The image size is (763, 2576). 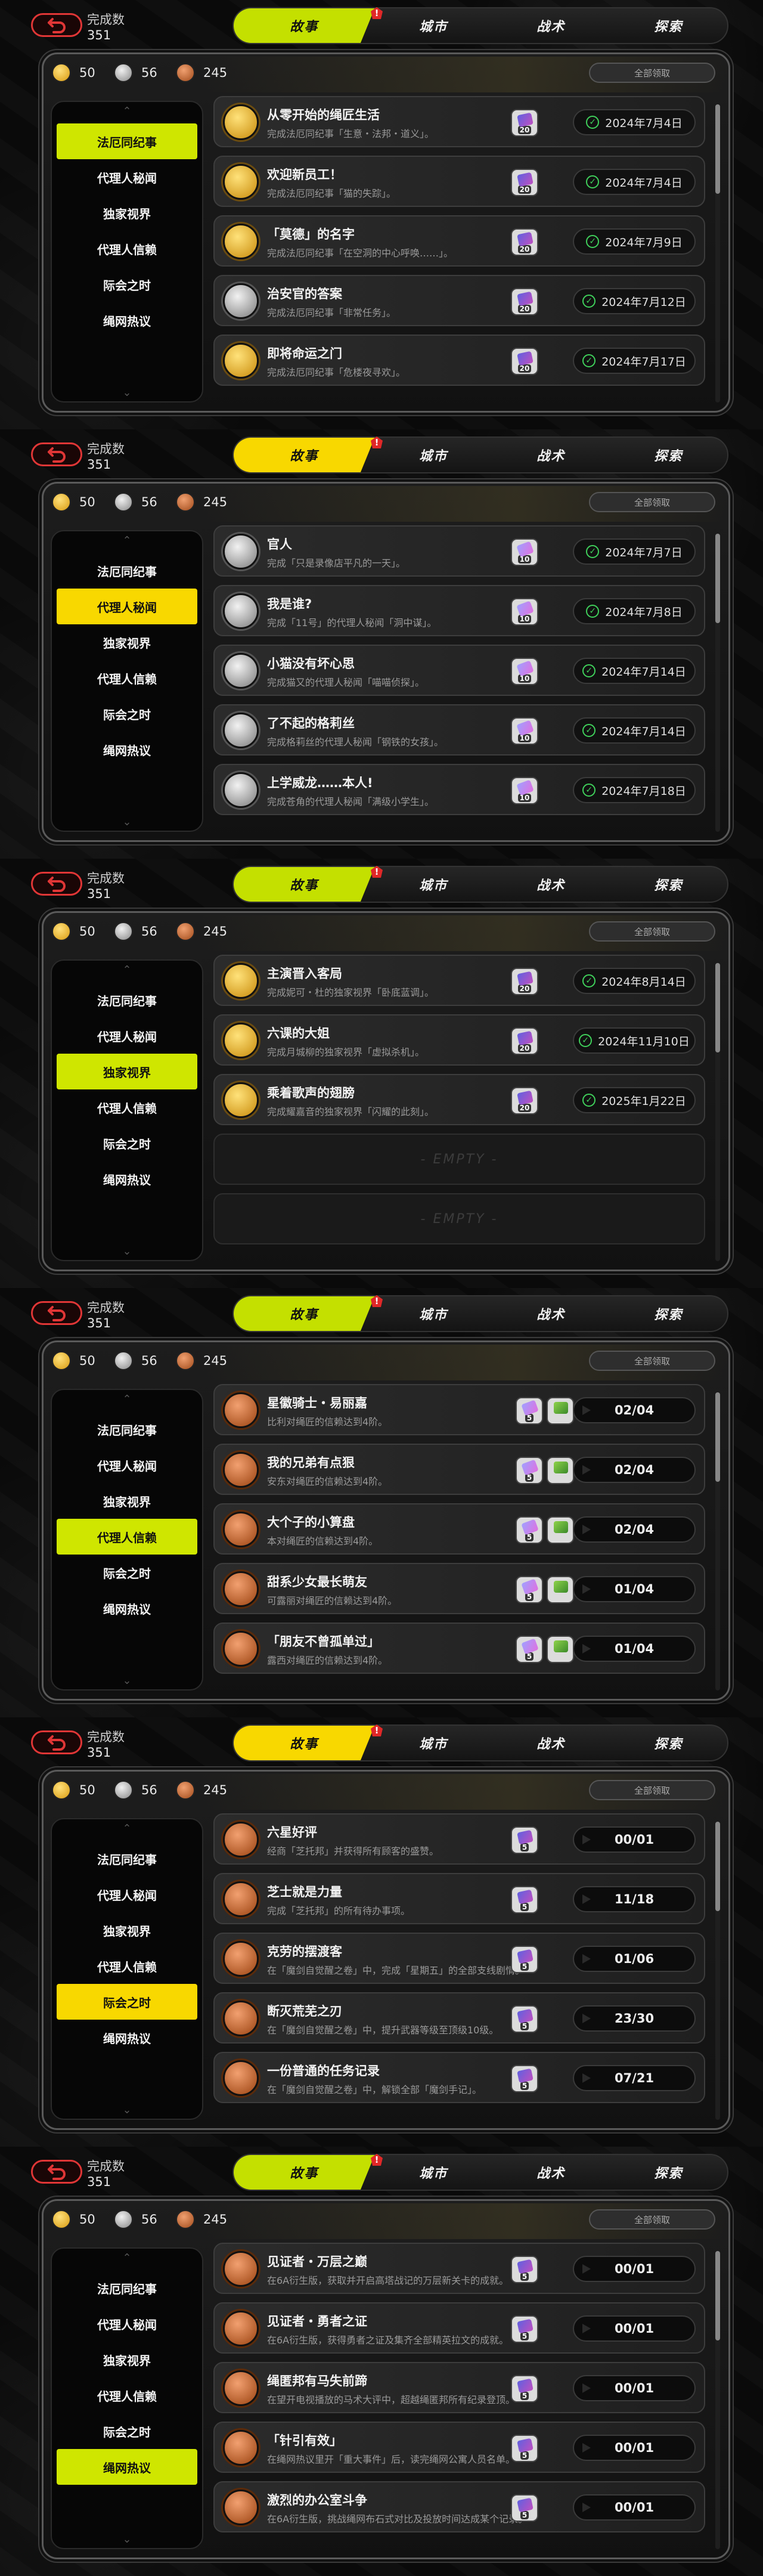 I want to click on achievement-row: 治安官的答案 完成法厄同纪事「非常任务」。 20 ✓ 2024年7月12日, so click(x=459, y=301).